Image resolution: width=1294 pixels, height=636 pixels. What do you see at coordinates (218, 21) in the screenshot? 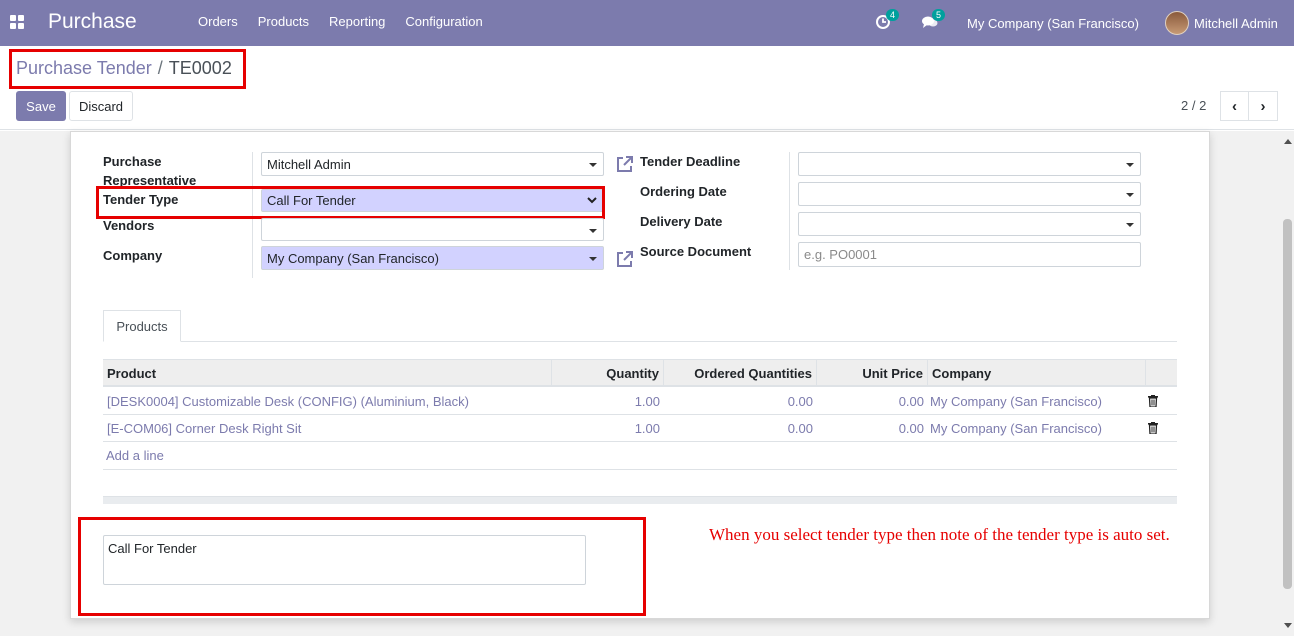
I see `menu-item-orders: Orders` at bounding box center [218, 21].